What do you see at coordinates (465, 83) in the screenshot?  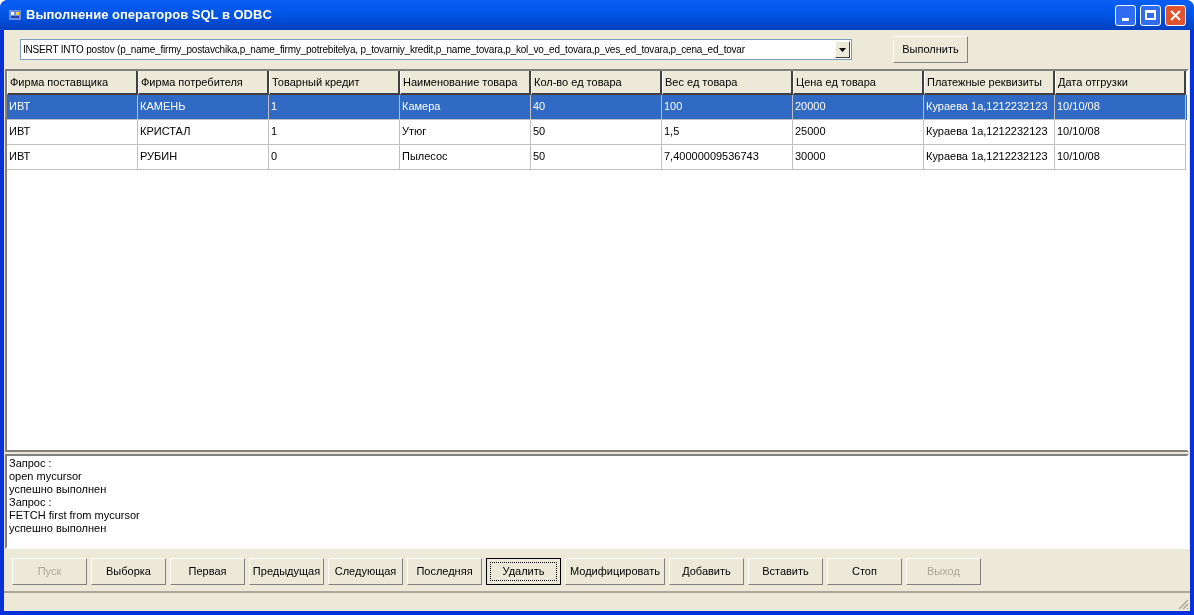 I see `column-header: Наименование товара` at bounding box center [465, 83].